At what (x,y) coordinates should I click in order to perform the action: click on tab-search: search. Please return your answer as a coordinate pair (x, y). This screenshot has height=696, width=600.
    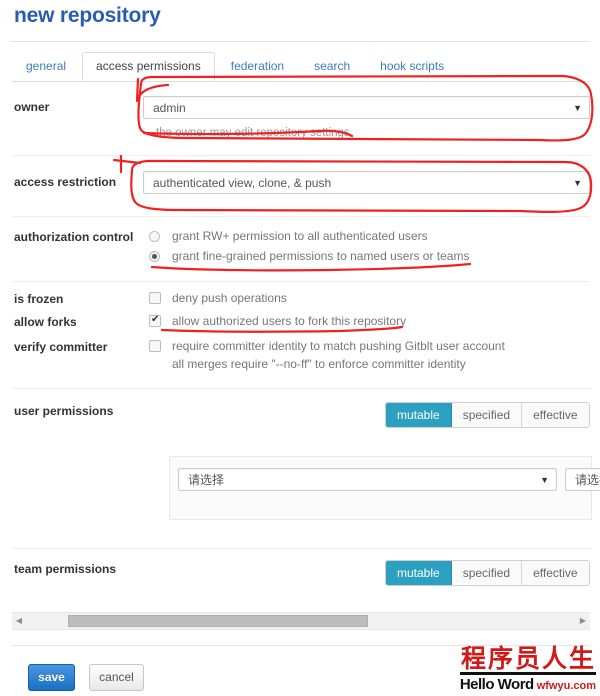
    Looking at the image, I should click on (332, 66).